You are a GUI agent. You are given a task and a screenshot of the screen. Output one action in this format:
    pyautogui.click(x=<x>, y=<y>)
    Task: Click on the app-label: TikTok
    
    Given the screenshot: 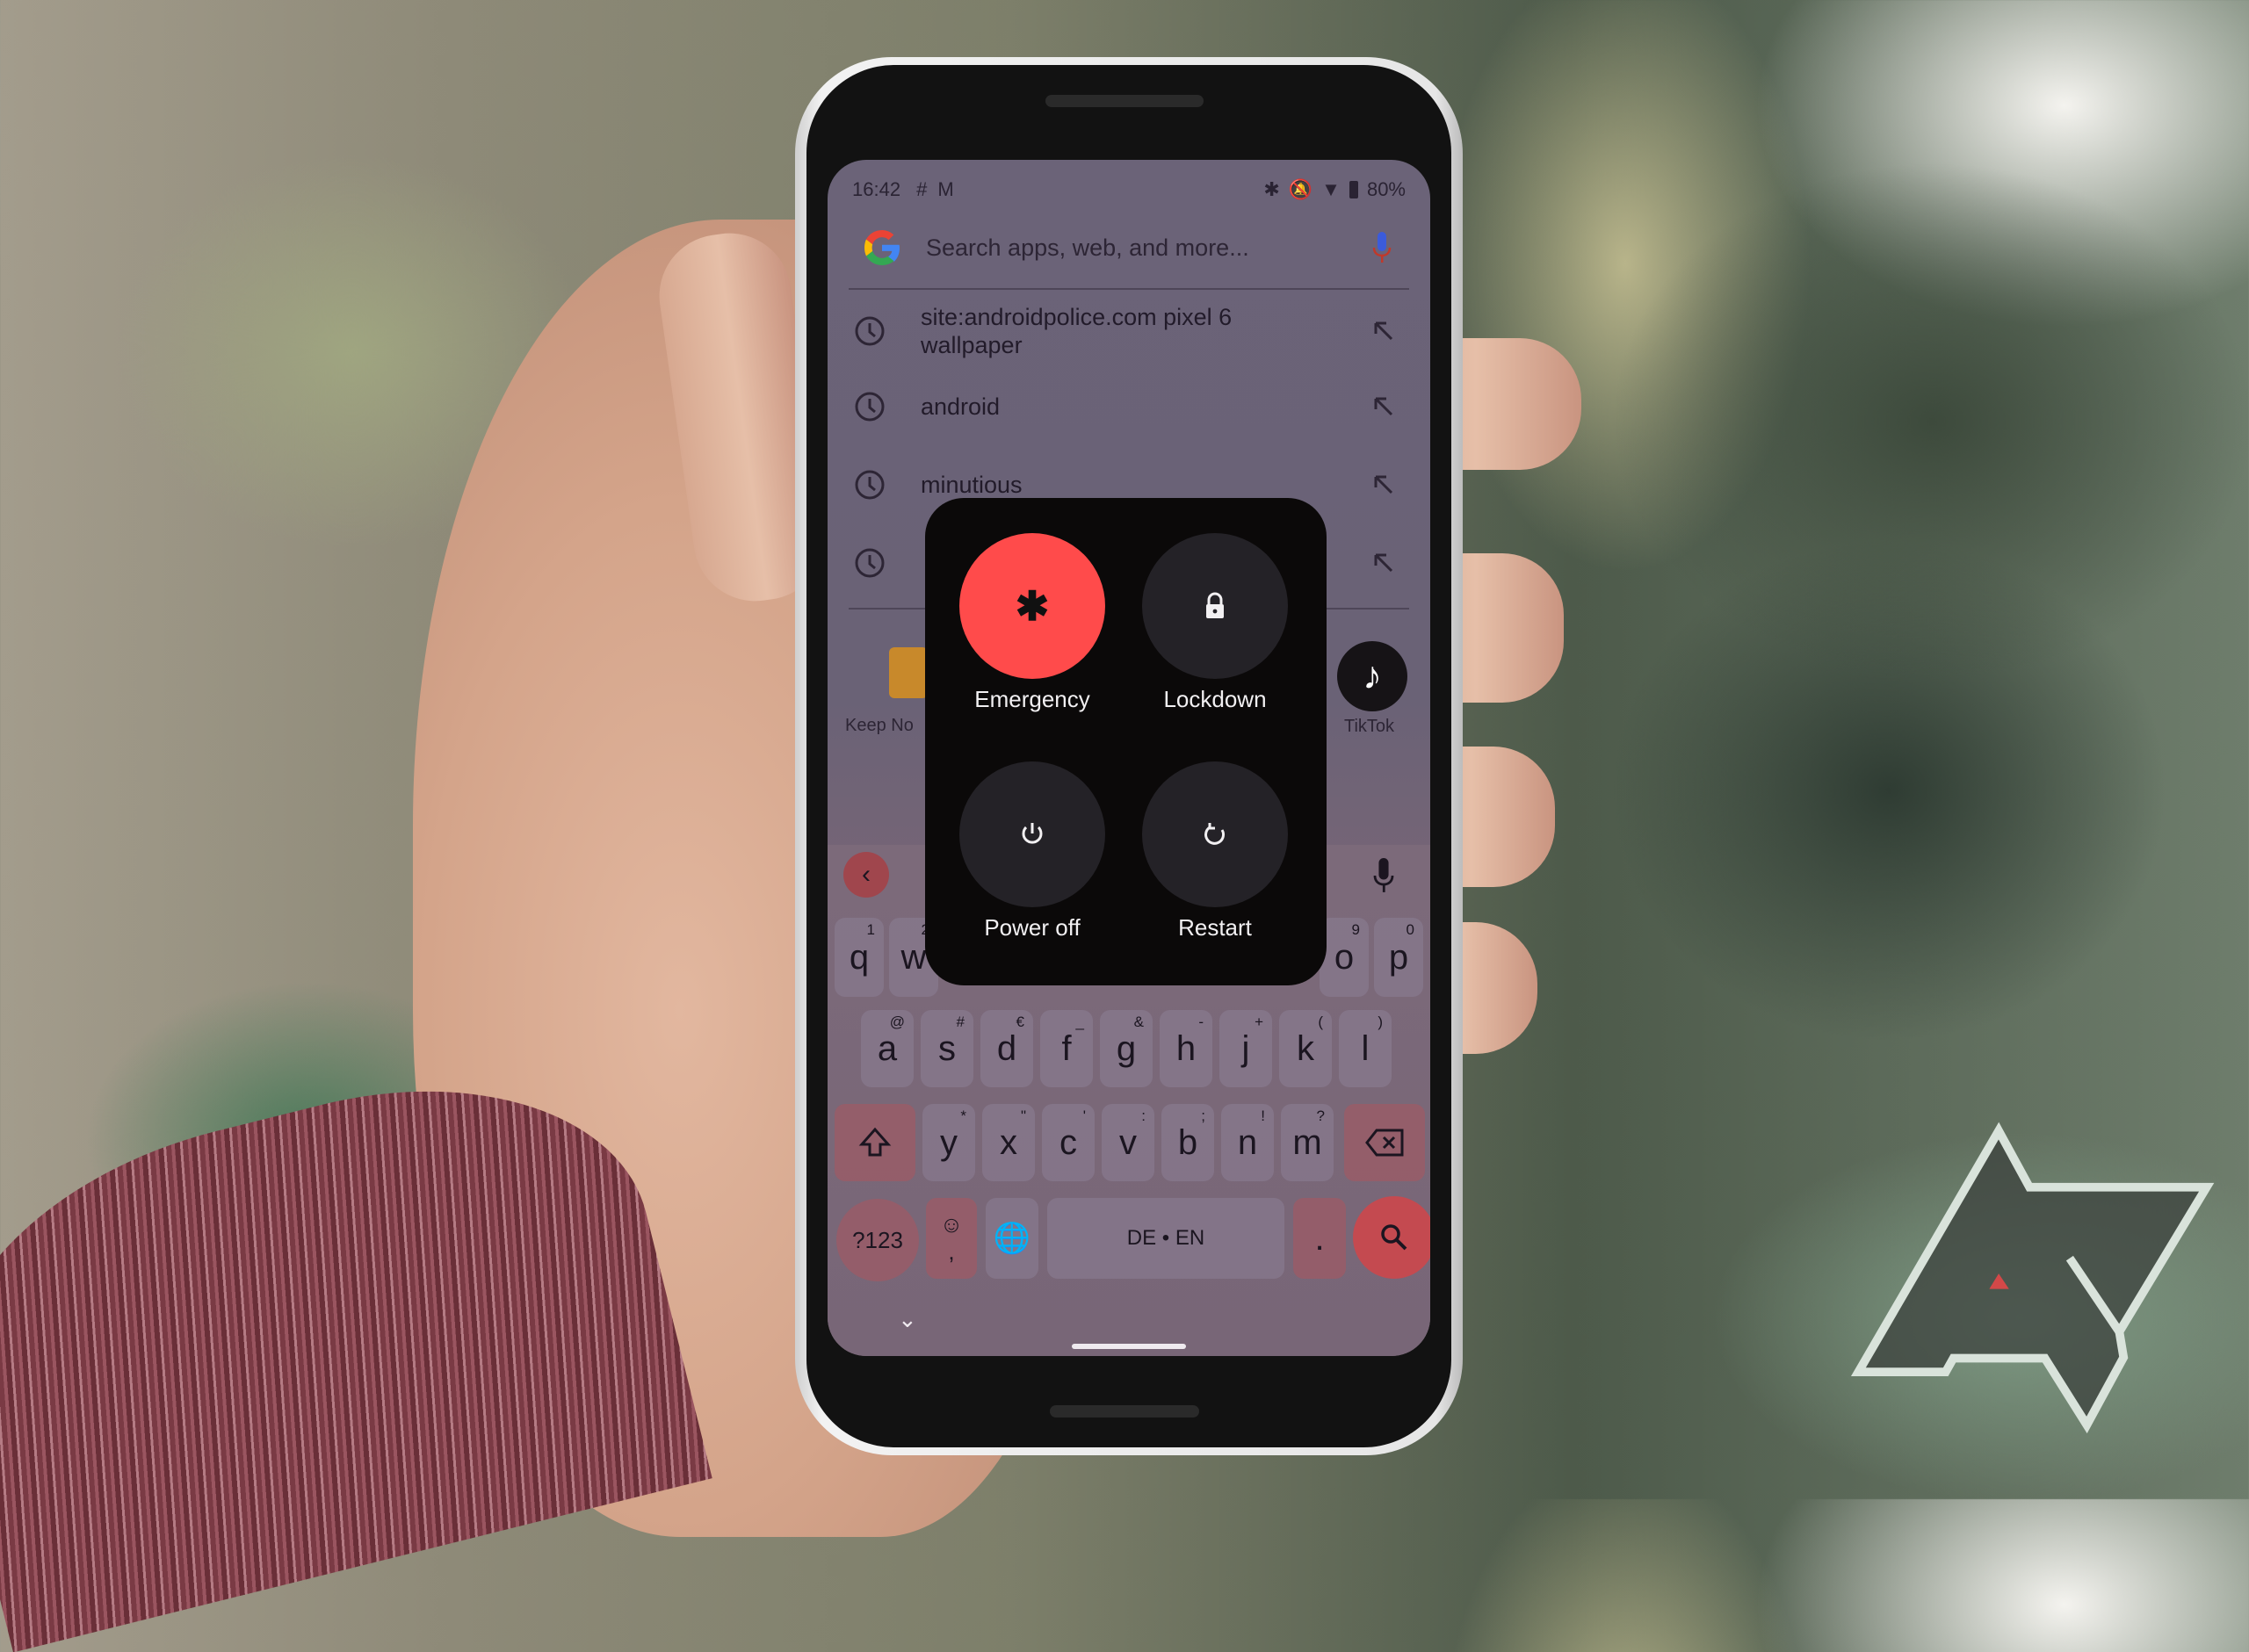 What is the action you would take?
    pyautogui.click(x=1369, y=726)
    